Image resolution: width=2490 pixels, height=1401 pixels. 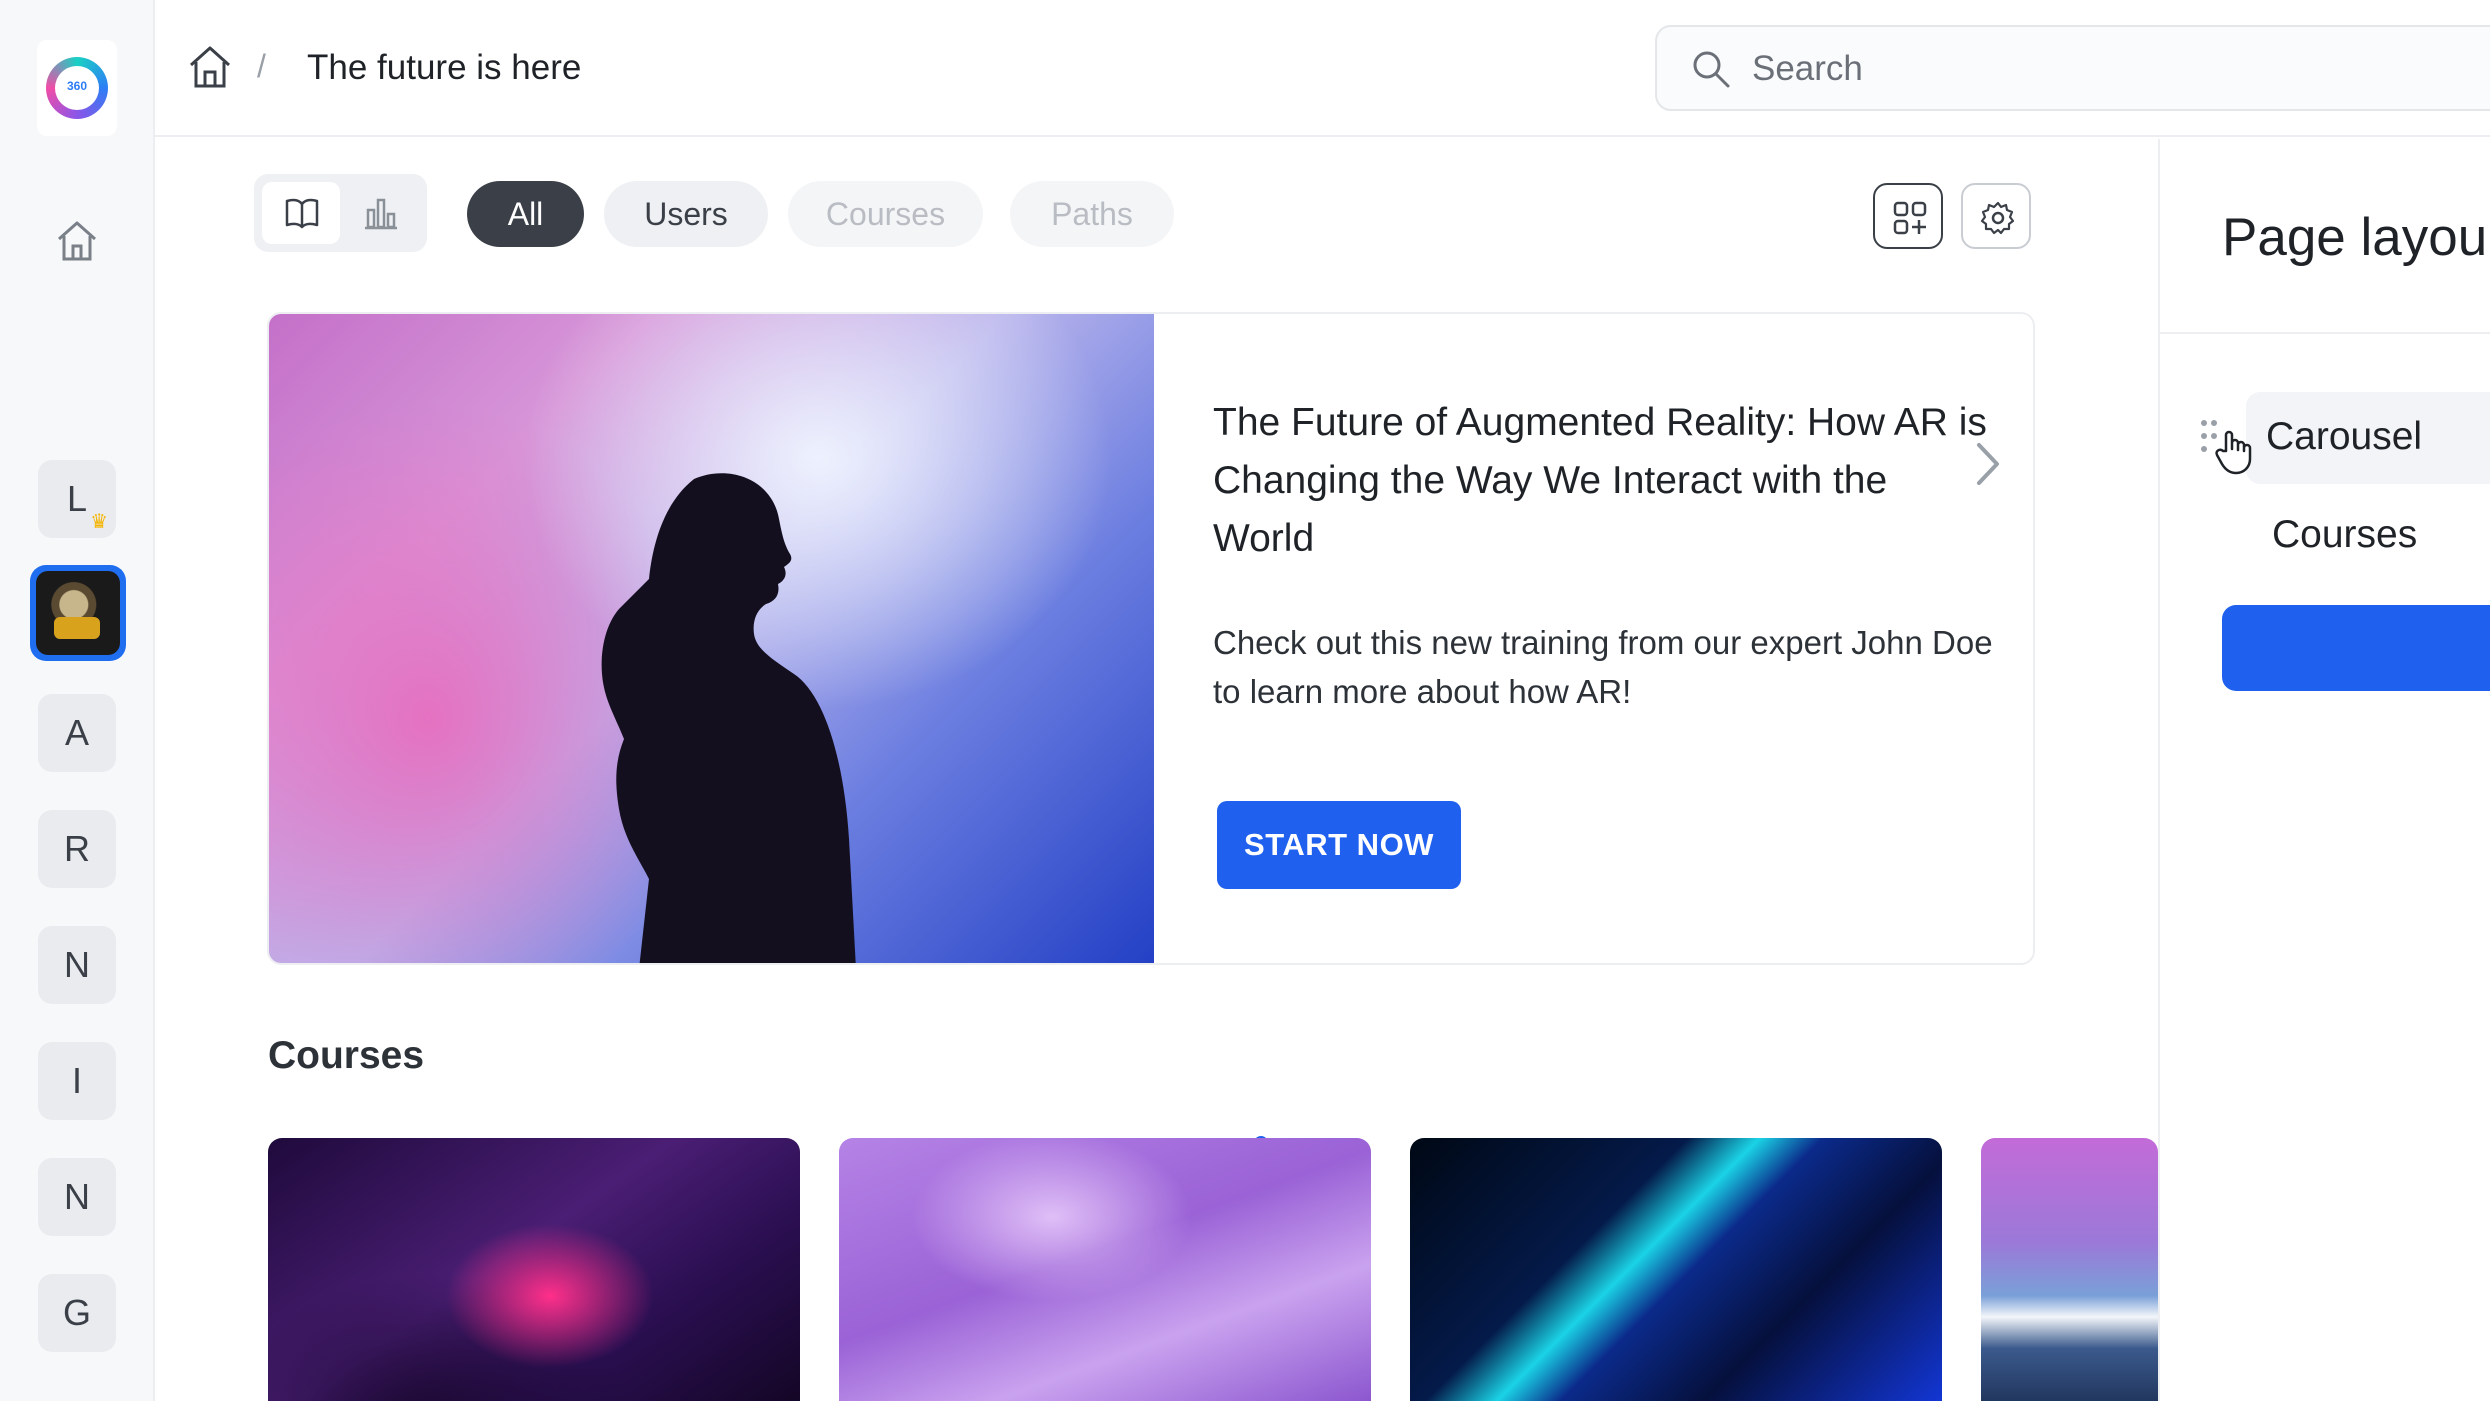 I want to click on rail-tile-letter: G, so click(x=76, y=1312).